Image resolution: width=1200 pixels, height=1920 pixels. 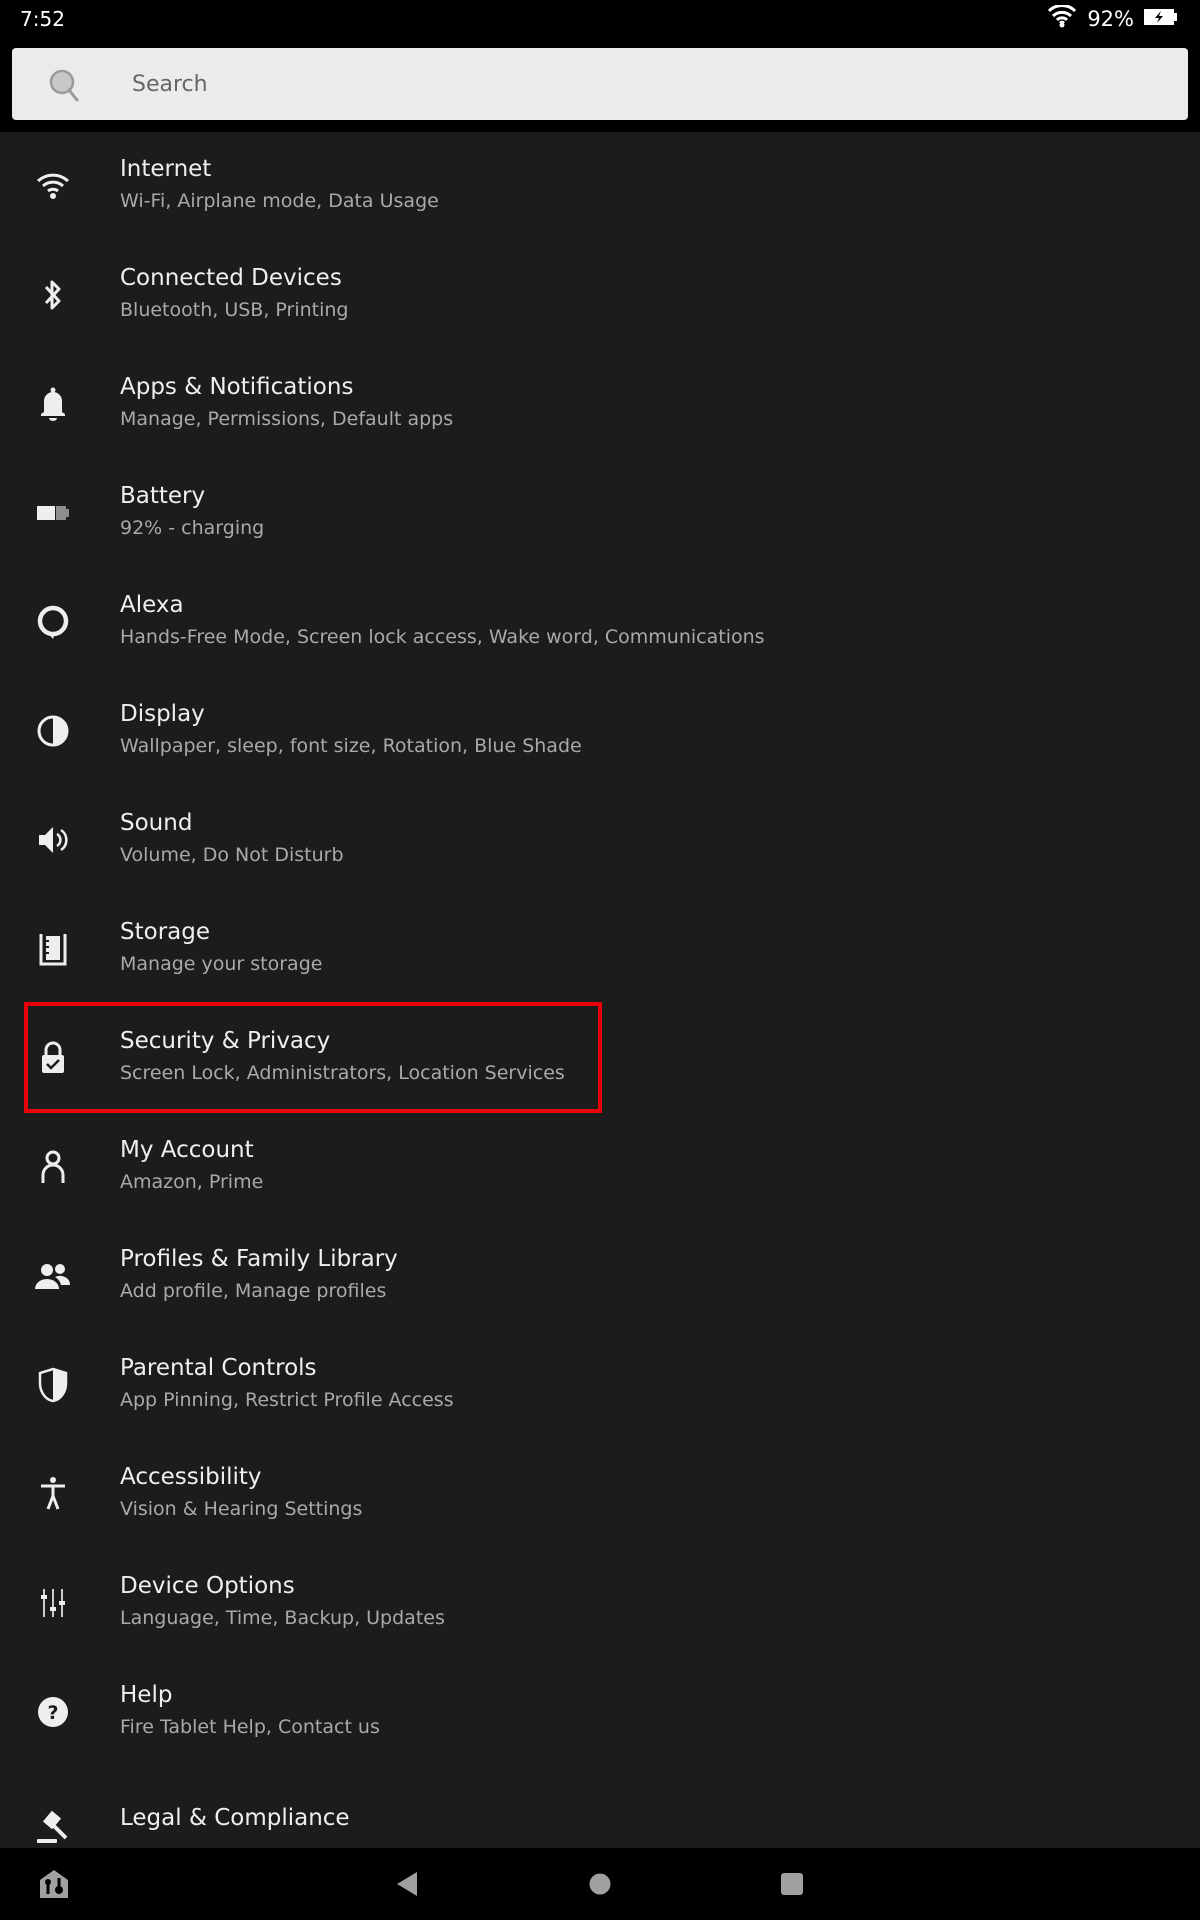 I want to click on item-title: Display, so click(x=162, y=714).